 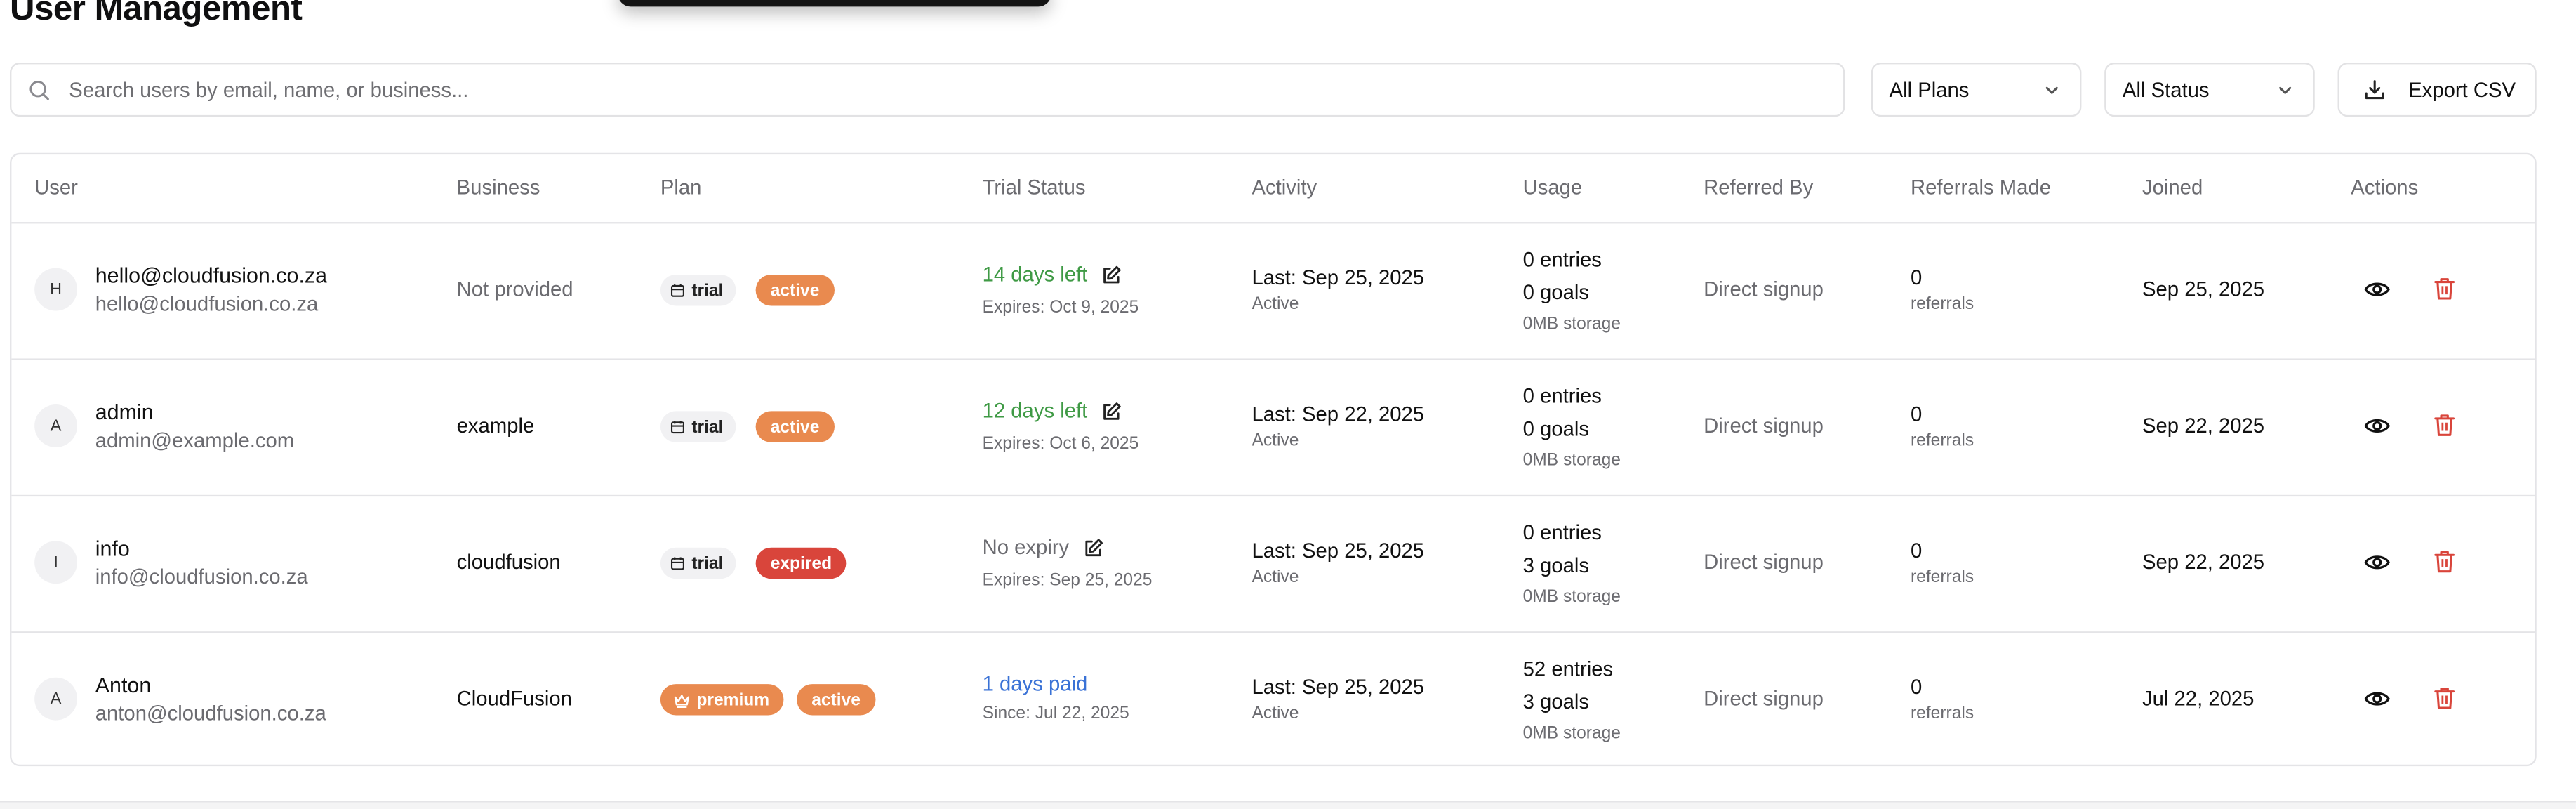 I want to click on user-email: hello@cloudfusion.co.za, so click(x=207, y=304).